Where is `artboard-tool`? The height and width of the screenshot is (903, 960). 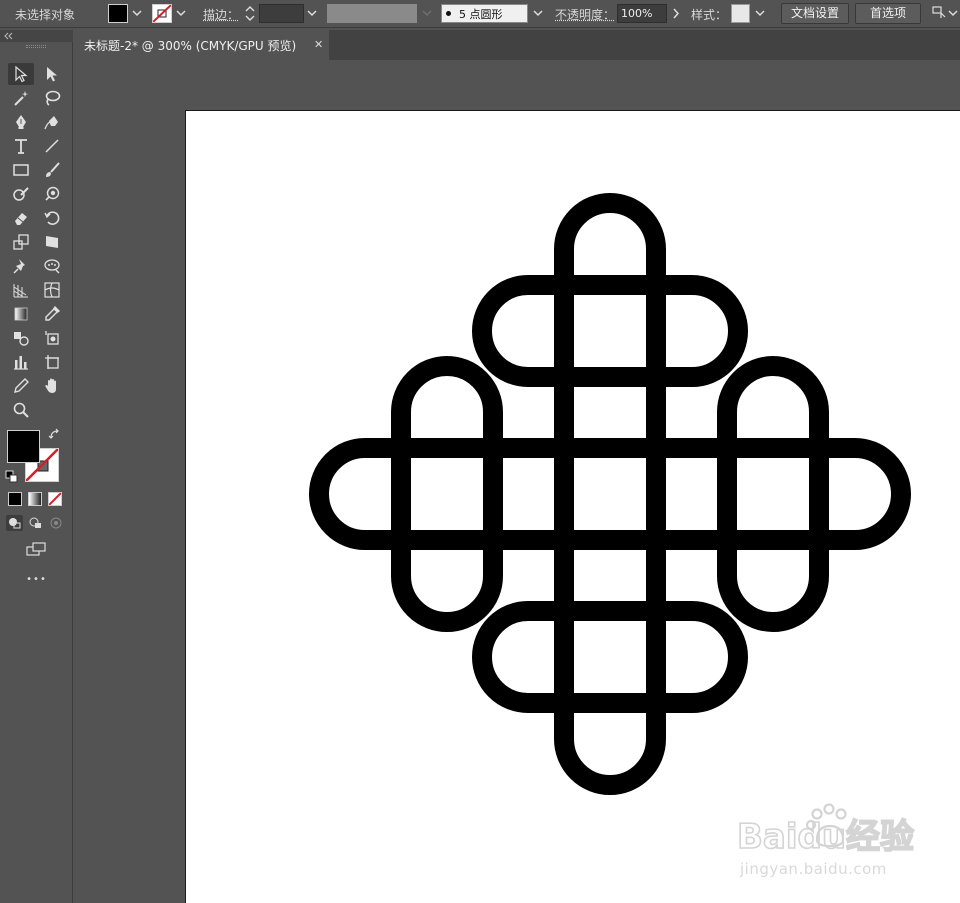
artboard-tool is located at coordinates (52, 362).